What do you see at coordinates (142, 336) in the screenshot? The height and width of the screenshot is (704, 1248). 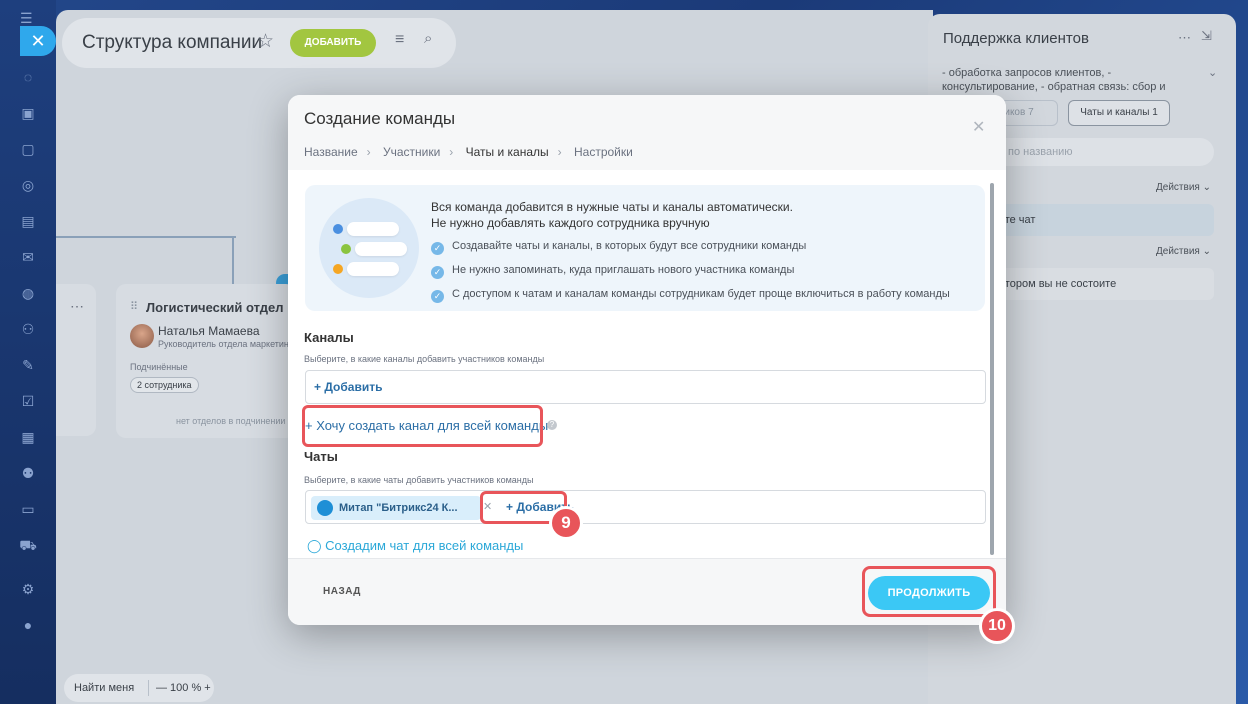 I see `avatar` at bounding box center [142, 336].